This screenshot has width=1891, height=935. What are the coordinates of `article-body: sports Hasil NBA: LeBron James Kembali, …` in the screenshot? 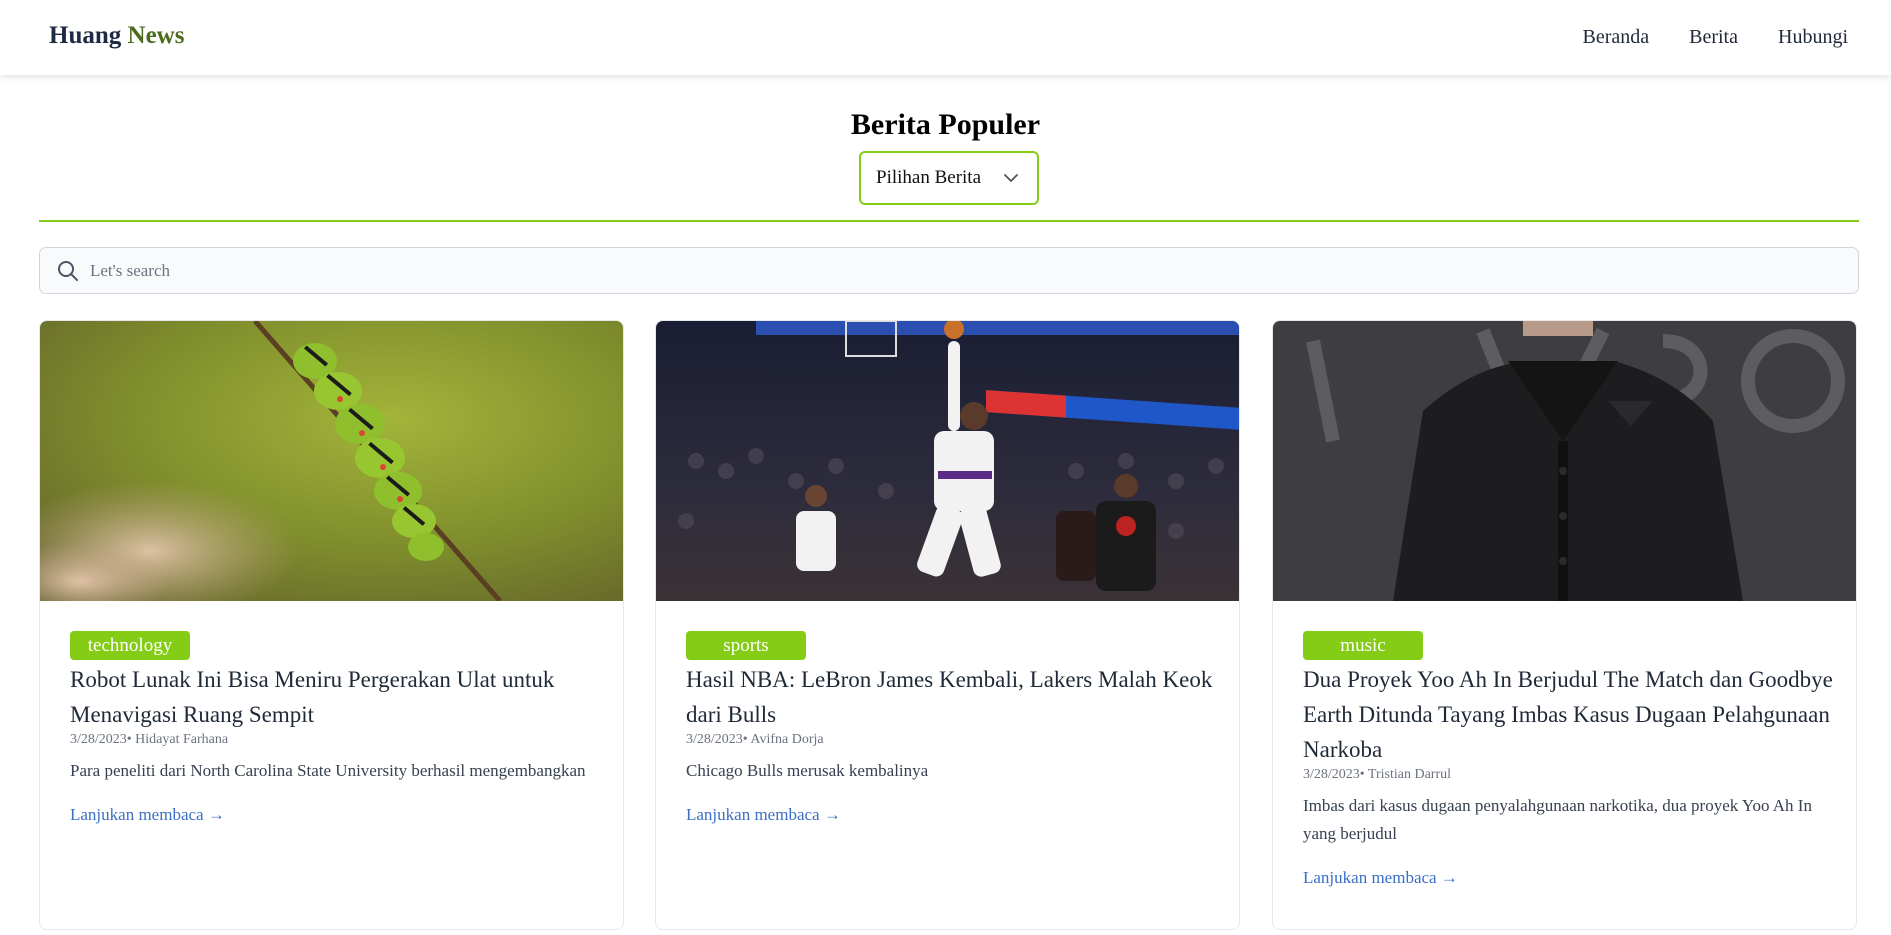 It's located at (951, 728).